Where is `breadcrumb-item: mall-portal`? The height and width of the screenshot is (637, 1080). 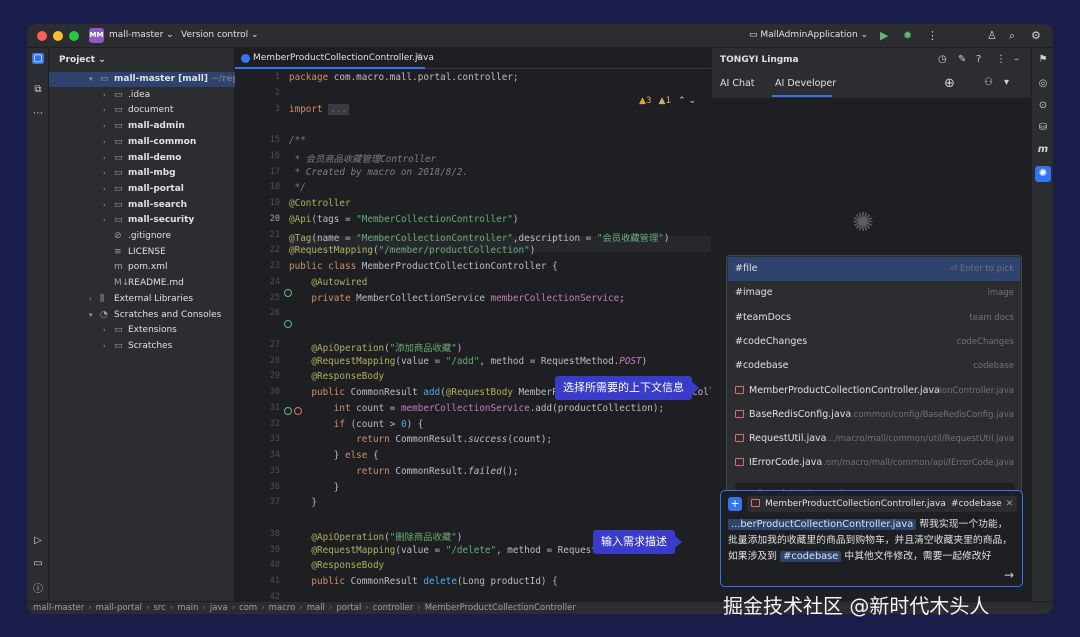
breadcrumb-item: mall-portal is located at coordinates (119, 608).